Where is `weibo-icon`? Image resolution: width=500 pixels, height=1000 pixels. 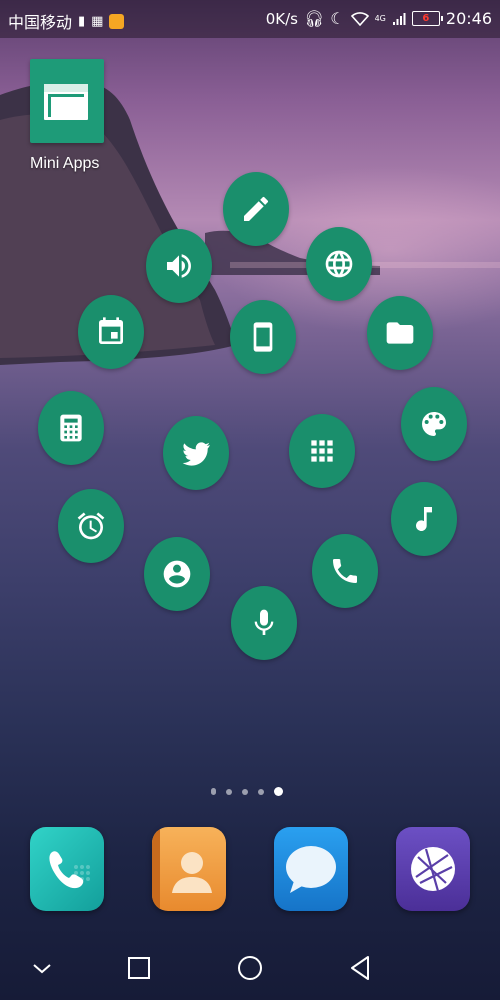 weibo-icon is located at coordinates (117, 21).